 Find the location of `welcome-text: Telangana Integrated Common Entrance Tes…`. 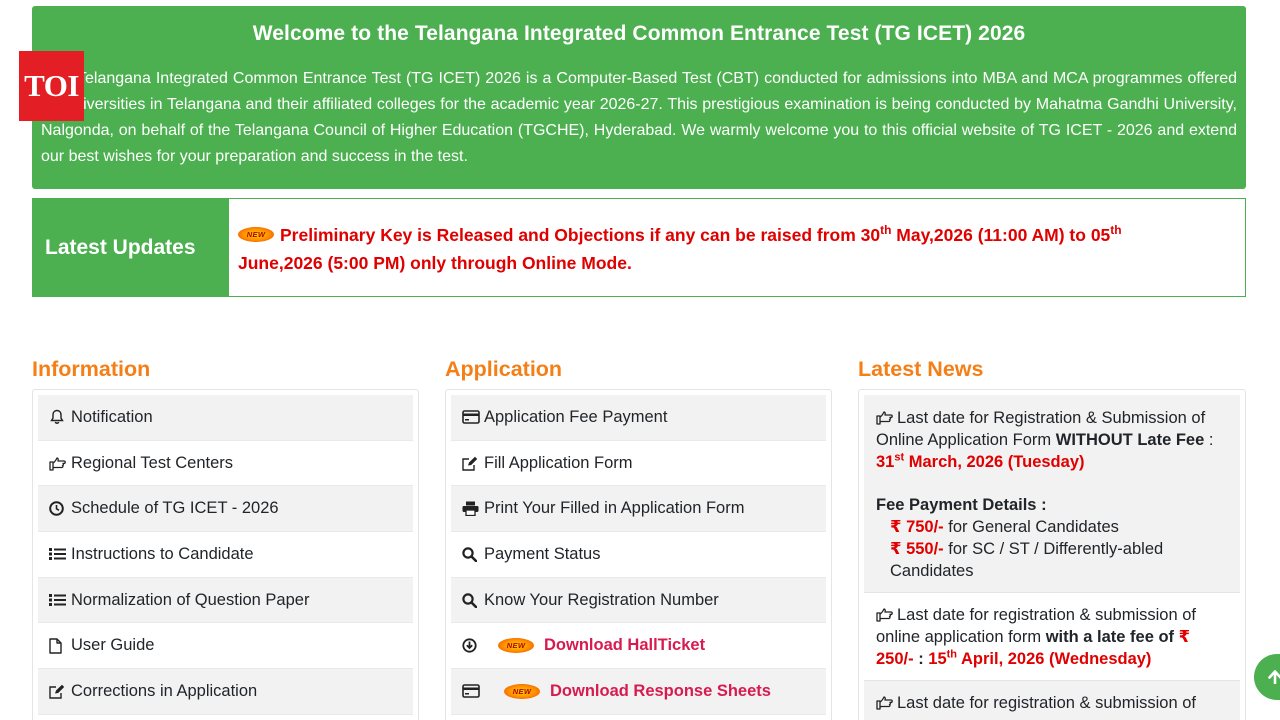

welcome-text: Telangana Integrated Common Entrance Tes… is located at coordinates (639, 117).